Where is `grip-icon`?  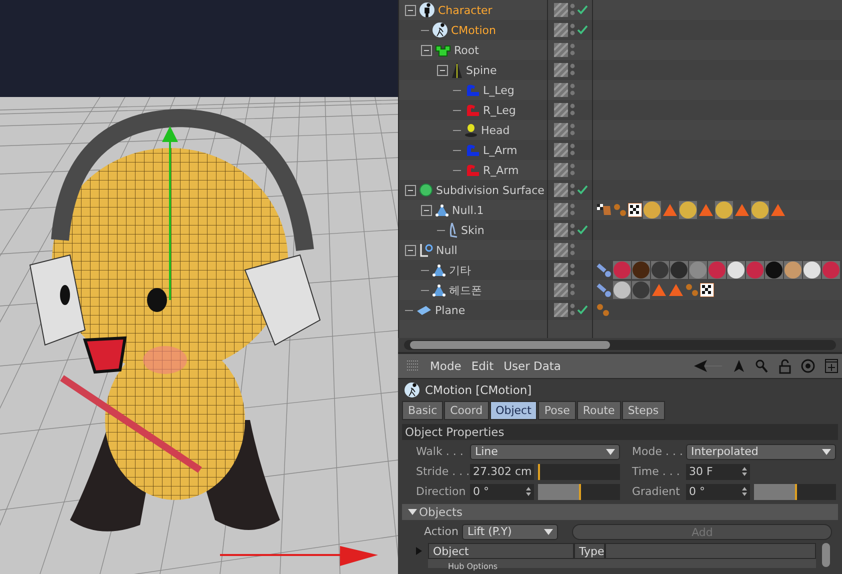
grip-icon is located at coordinates (413, 366).